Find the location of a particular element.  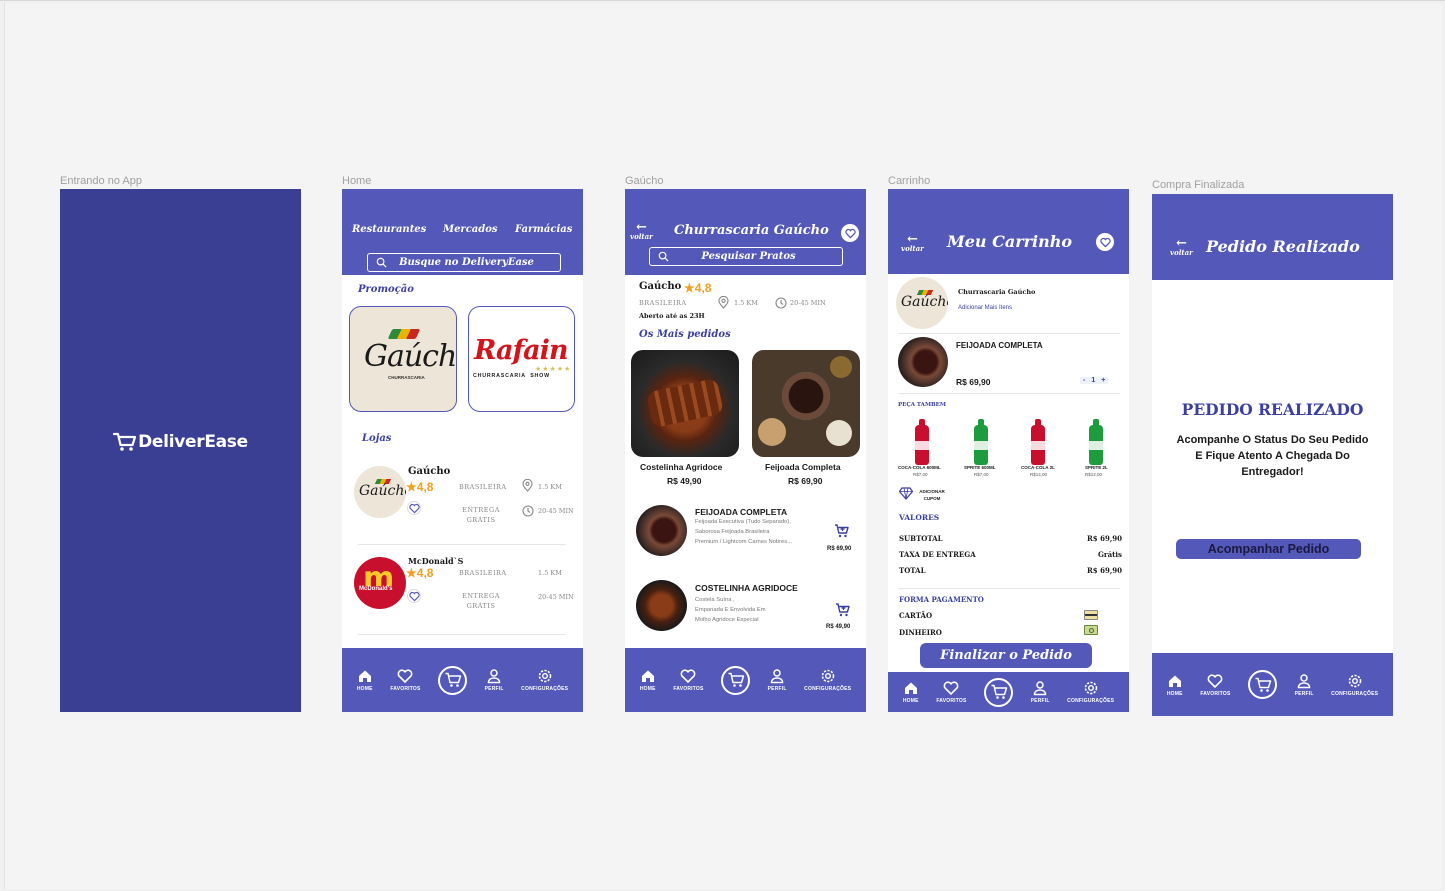

category-pharmacies: Farmácias is located at coordinates (543, 229).